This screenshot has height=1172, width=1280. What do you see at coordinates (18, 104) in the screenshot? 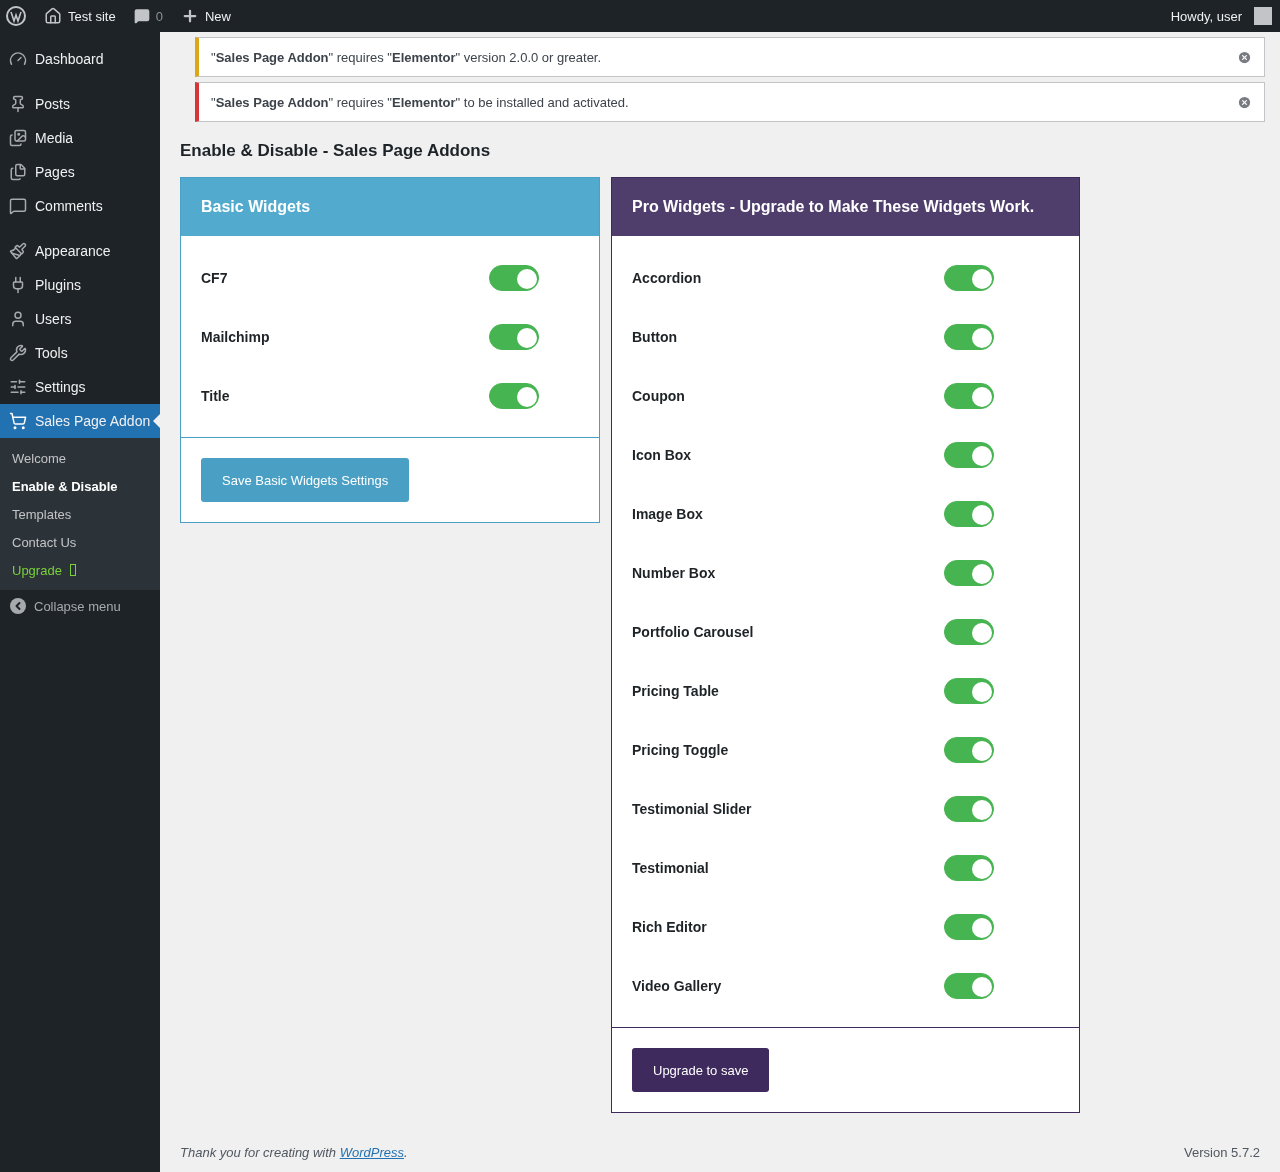
I see `pin-icon` at bounding box center [18, 104].